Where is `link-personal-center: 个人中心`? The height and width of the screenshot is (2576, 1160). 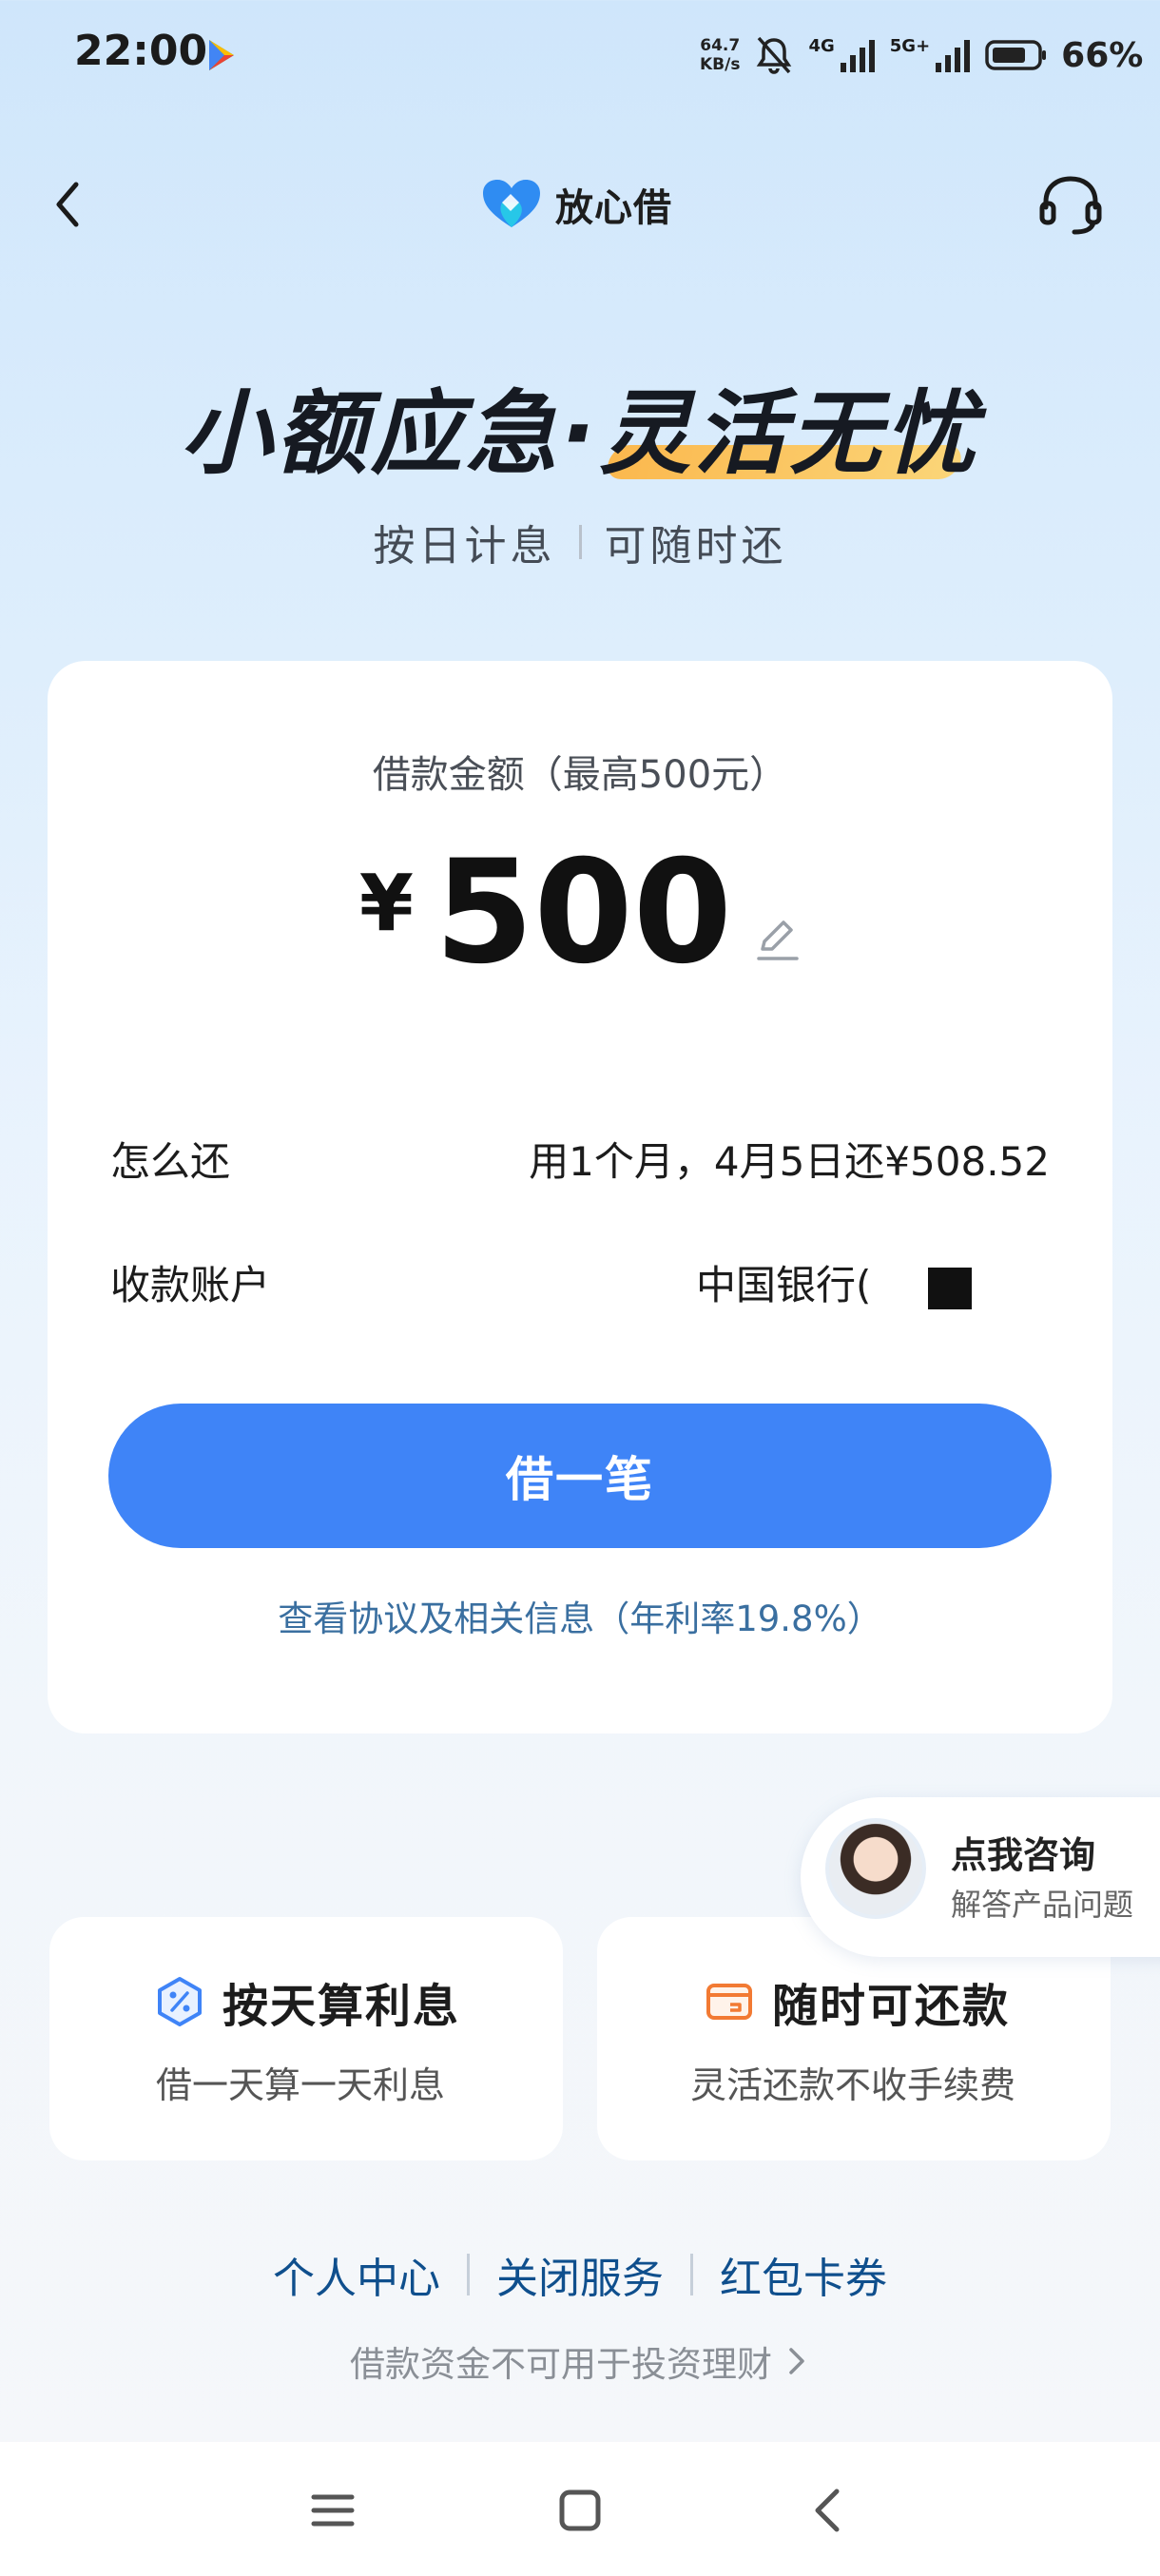
link-personal-center: 个人中心 is located at coordinates (356, 2274).